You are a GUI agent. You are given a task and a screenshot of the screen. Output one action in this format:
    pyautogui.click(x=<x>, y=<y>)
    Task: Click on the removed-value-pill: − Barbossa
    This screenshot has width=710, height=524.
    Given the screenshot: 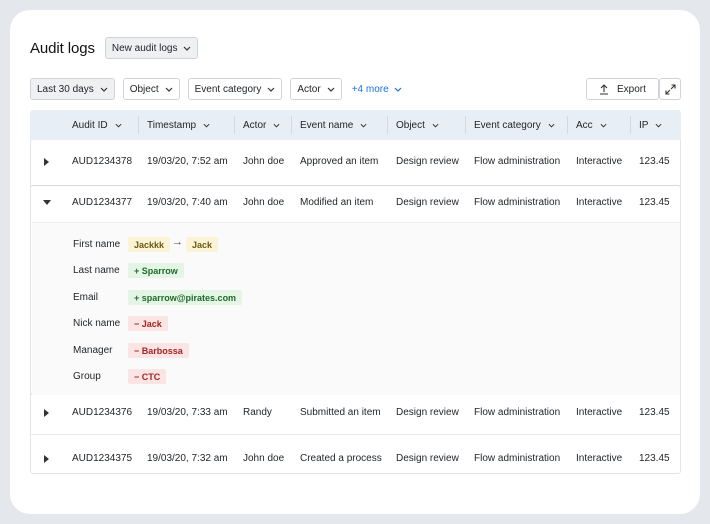 What is the action you would take?
    pyautogui.click(x=158, y=350)
    